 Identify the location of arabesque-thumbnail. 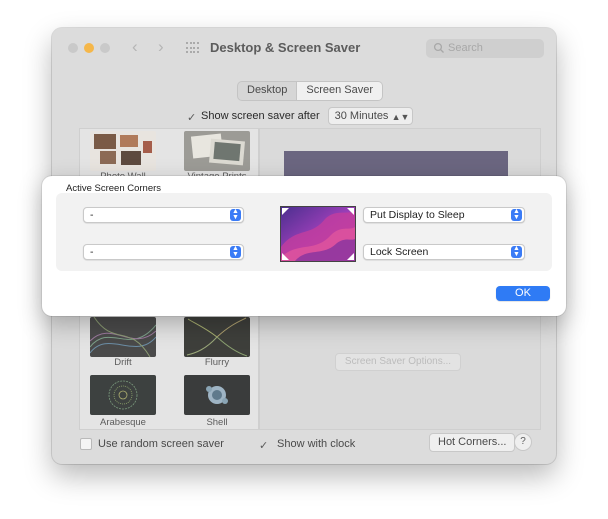
(123, 395).